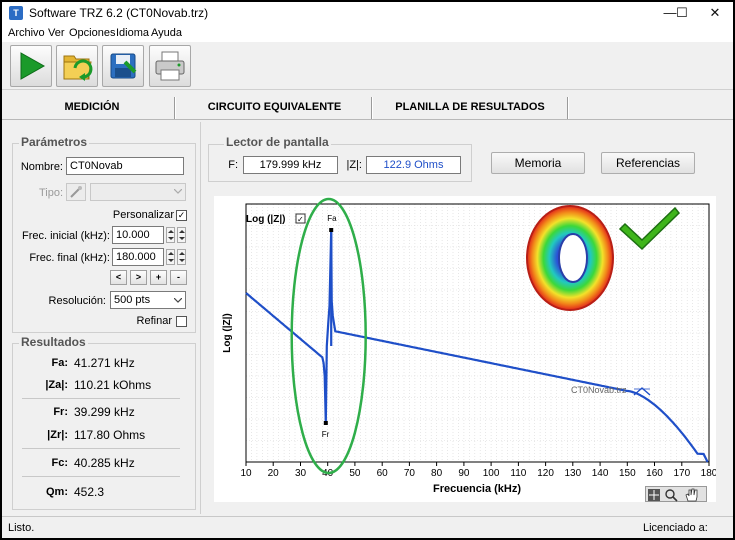 Image resolution: width=735 pixels, height=540 pixels. Describe the element at coordinates (274, 107) in the screenshot. I see `tab-circuito-equivalente: CIRCUITO EQUIVALENTE` at that location.